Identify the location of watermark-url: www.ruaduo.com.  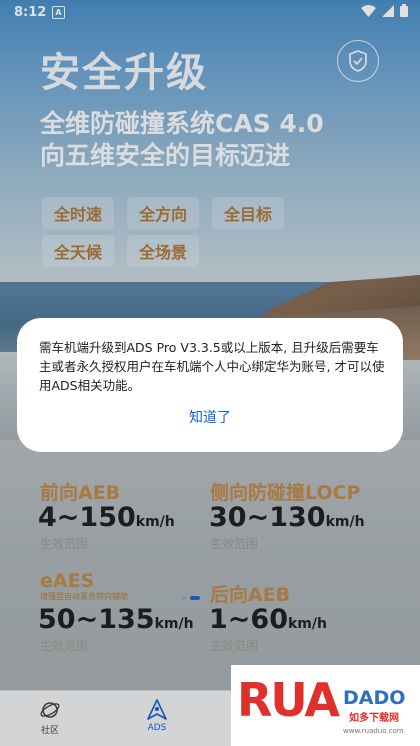
(373, 731).